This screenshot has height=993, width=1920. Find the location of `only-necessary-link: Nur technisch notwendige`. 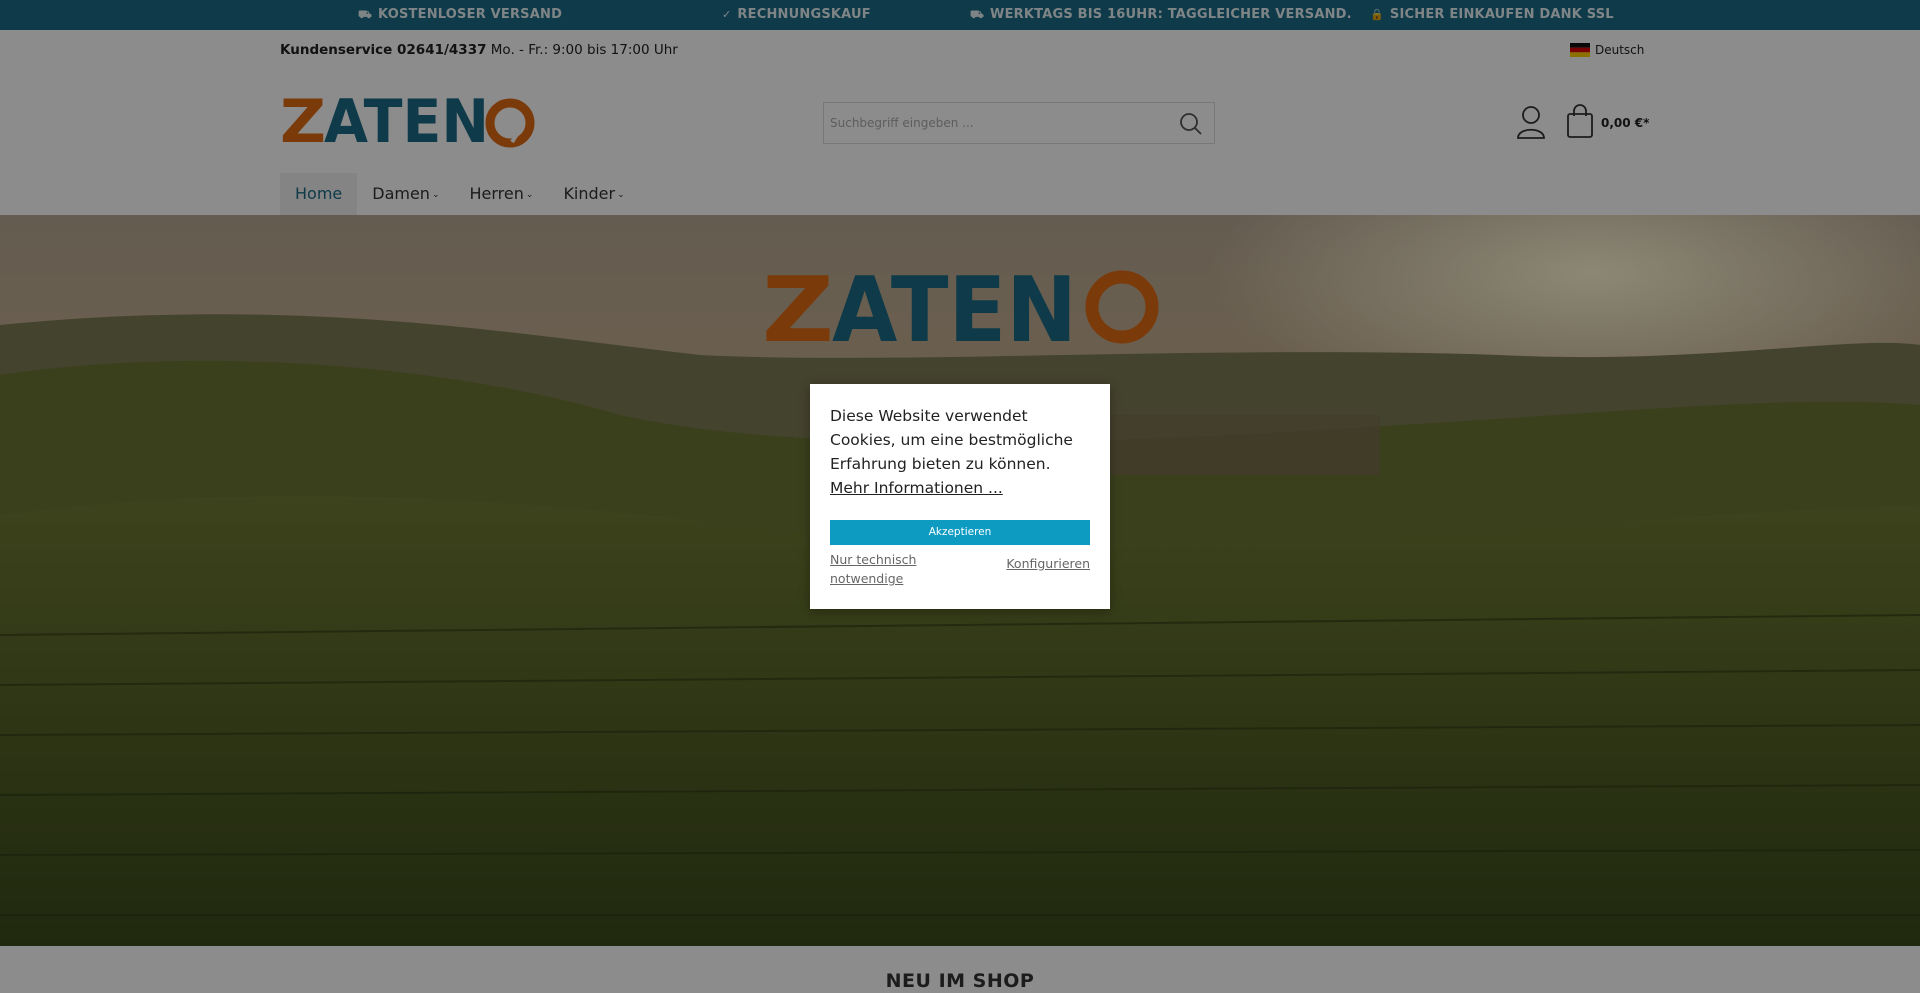

only-necessary-link: Nur technisch notwendige is located at coordinates (885, 569).